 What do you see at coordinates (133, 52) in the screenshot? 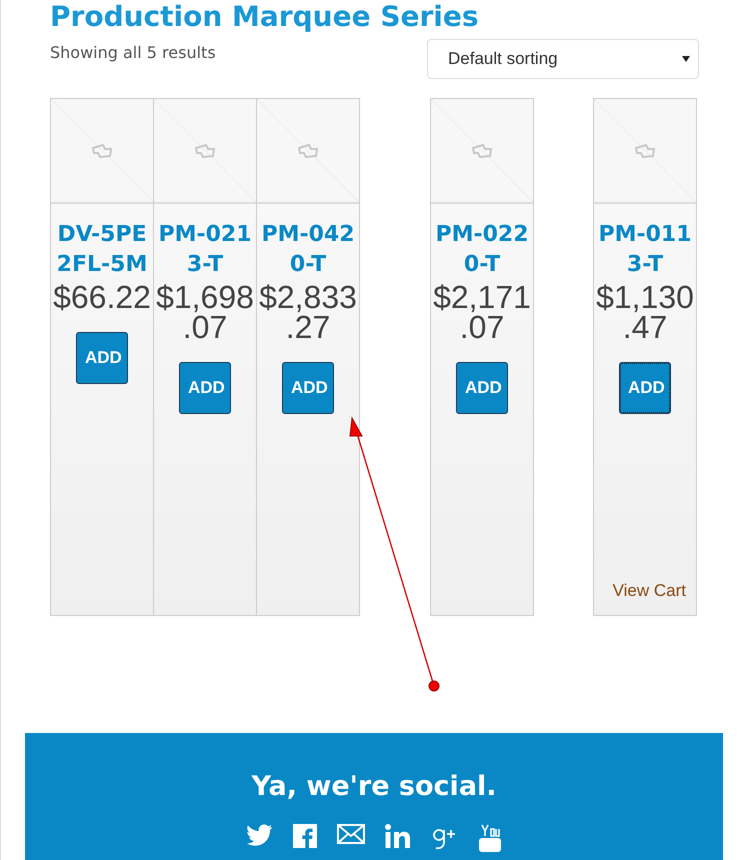
I see `result-count: Showing all 5 results` at bounding box center [133, 52].